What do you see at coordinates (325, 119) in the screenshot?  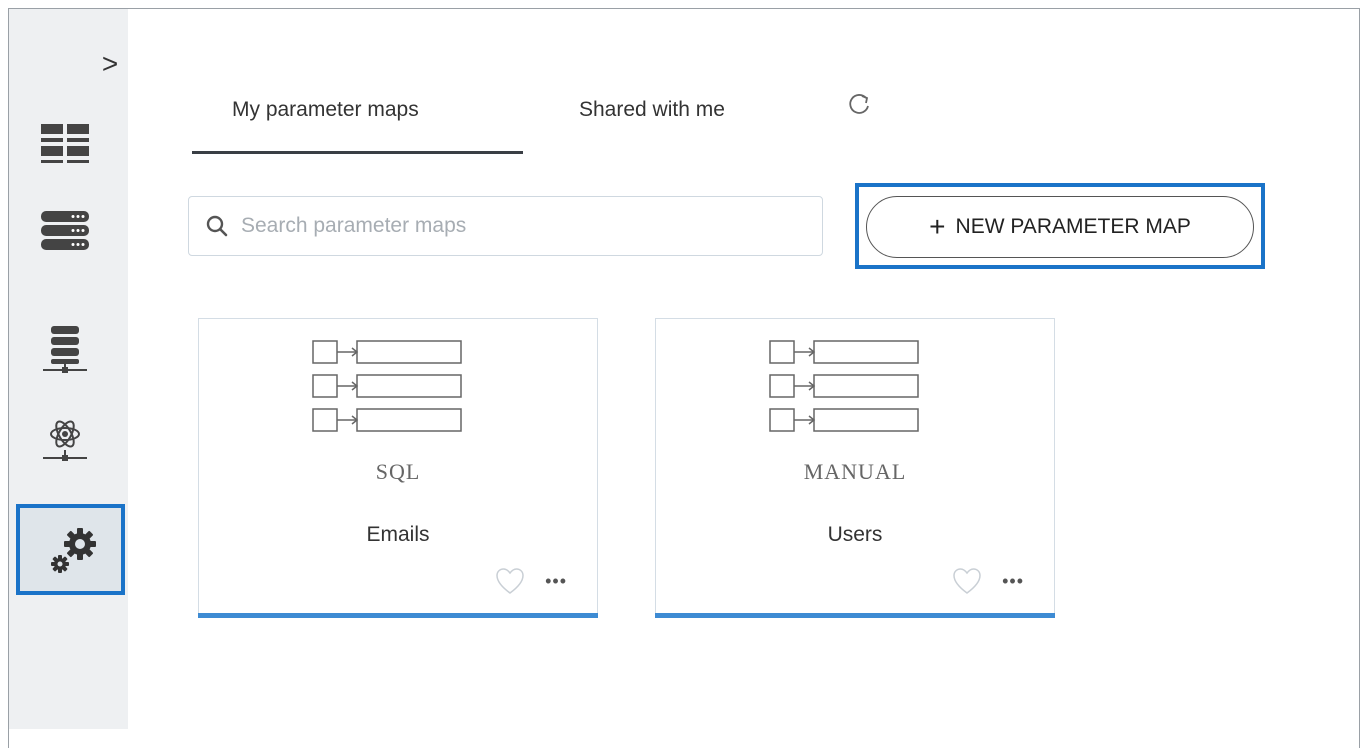 I see `tab-my-parameter-maps: My parameter maps` at bounding box center [325, 119].